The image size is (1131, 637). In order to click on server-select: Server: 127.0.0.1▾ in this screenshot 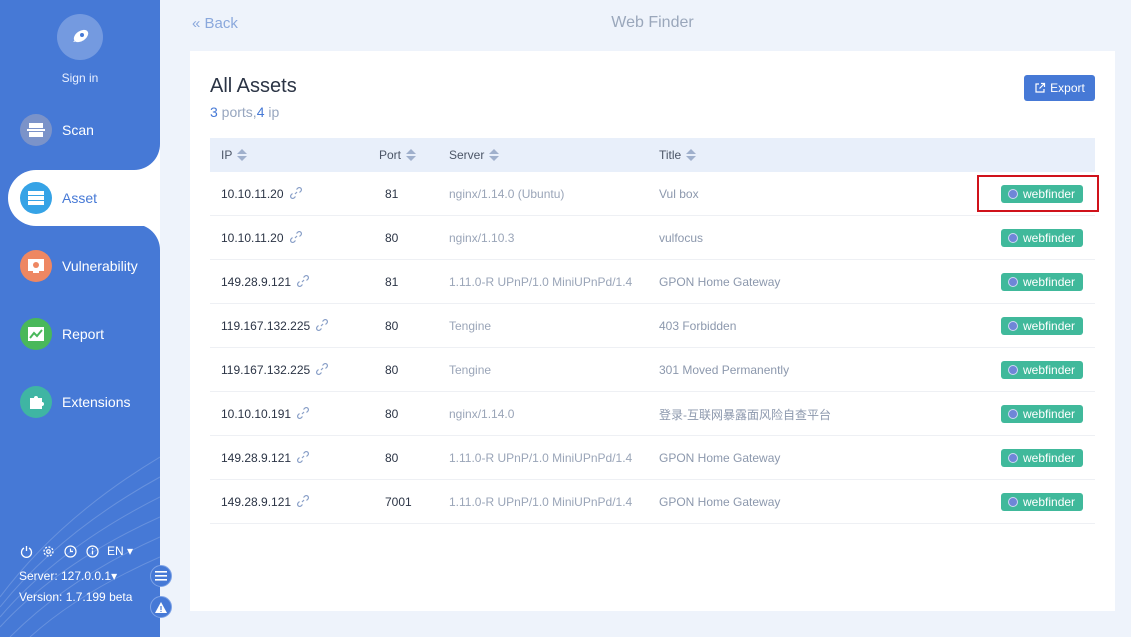, I will do `click(68, 576)`.